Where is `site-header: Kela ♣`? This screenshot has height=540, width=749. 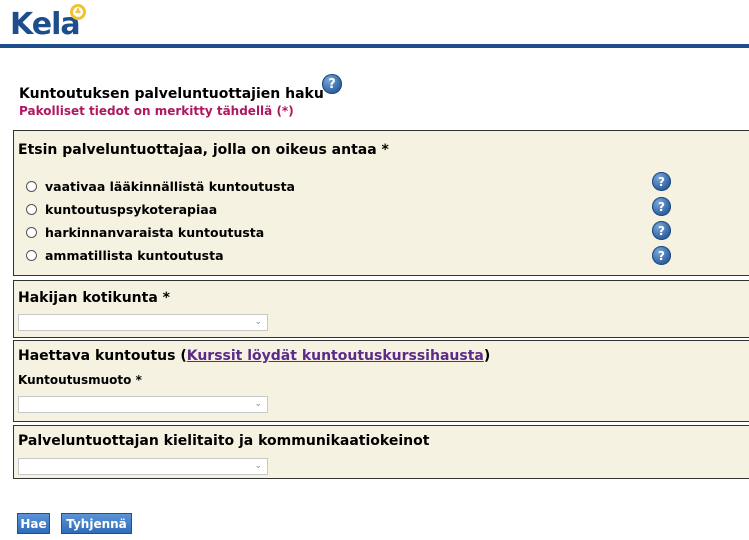
site-header: Kela ♣ is located at coordinates (374, 24).